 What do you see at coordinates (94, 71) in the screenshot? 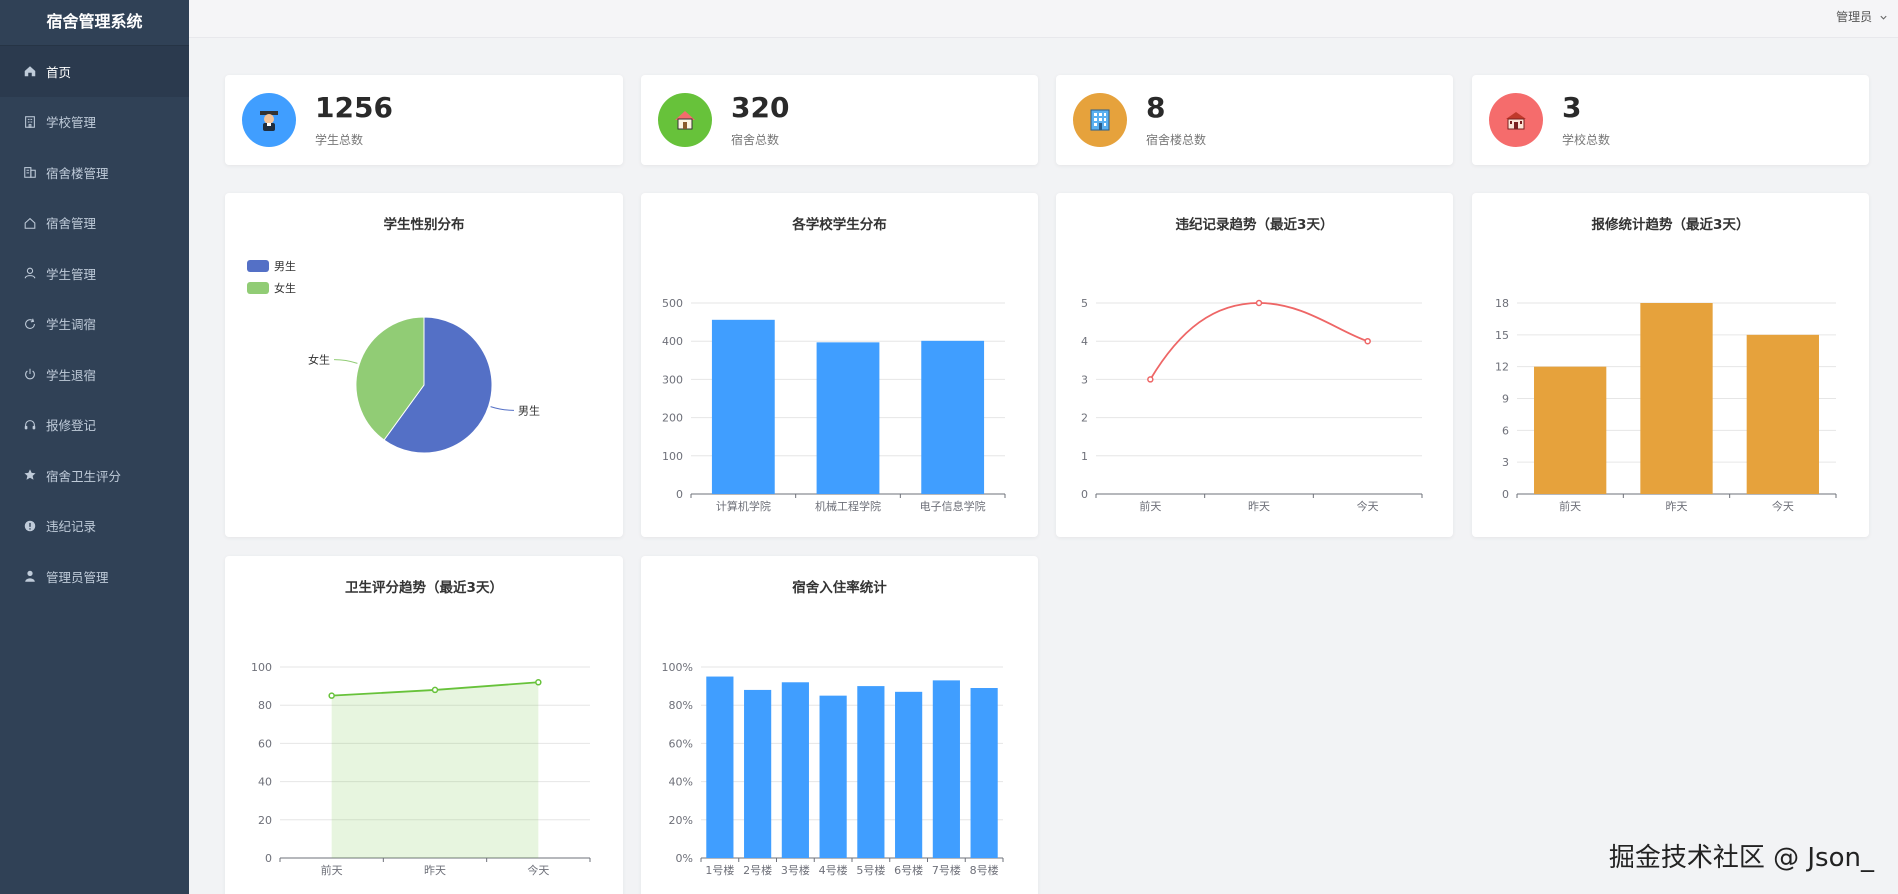
I see `sidebar-item-0: 首页` at bounding box center [94, 71].